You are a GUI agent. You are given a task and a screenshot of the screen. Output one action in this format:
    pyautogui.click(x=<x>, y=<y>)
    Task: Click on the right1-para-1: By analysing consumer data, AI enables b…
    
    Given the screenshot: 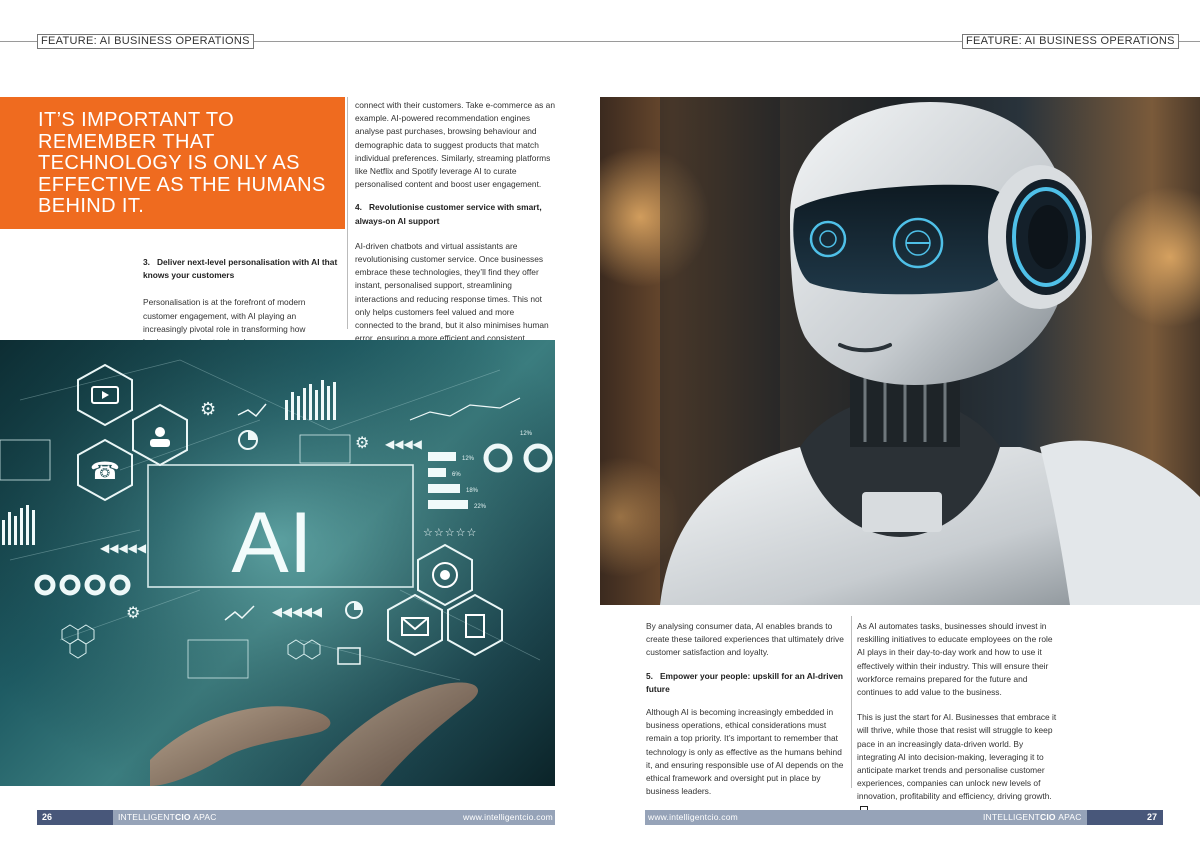 What is the action you would take?
    pyautogui.click(x=745, y=639)
    